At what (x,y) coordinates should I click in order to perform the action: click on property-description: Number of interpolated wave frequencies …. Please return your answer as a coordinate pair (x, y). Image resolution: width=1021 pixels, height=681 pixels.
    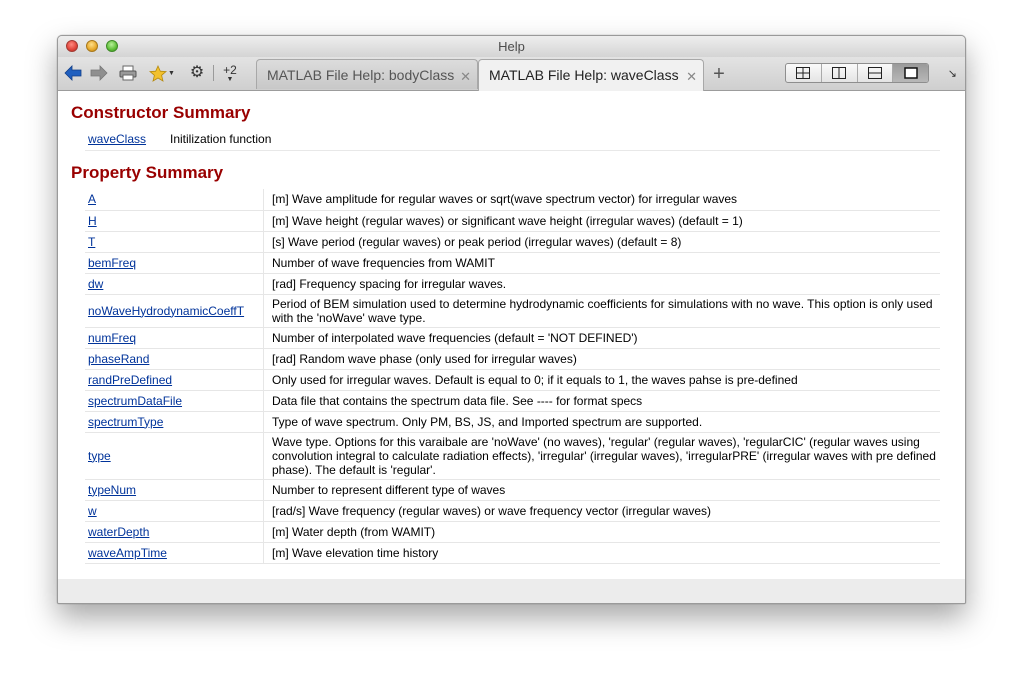
    Looking at the image, I should click on (601, 338).